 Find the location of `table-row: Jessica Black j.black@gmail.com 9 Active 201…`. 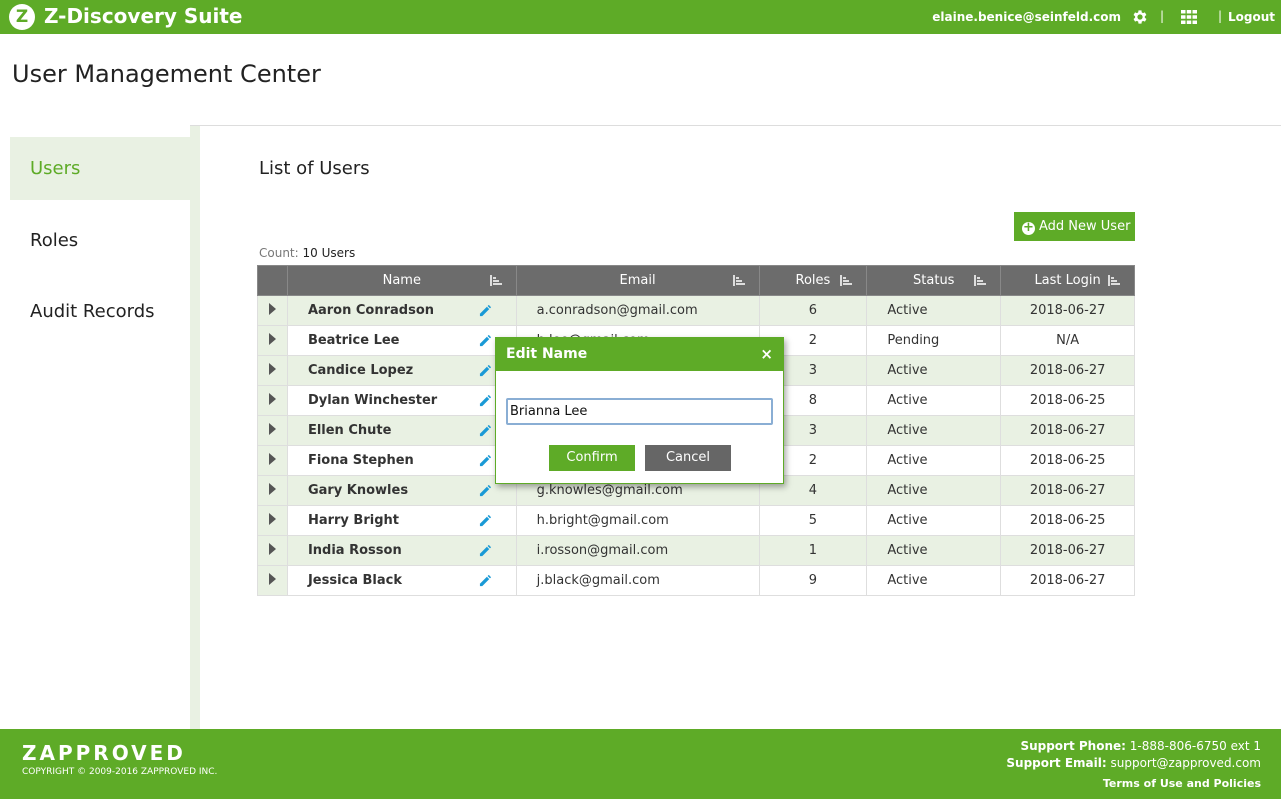

table-row: Jessica Black j.black@gmail.com 9 Active 201… is located at coordinates (696, 580).